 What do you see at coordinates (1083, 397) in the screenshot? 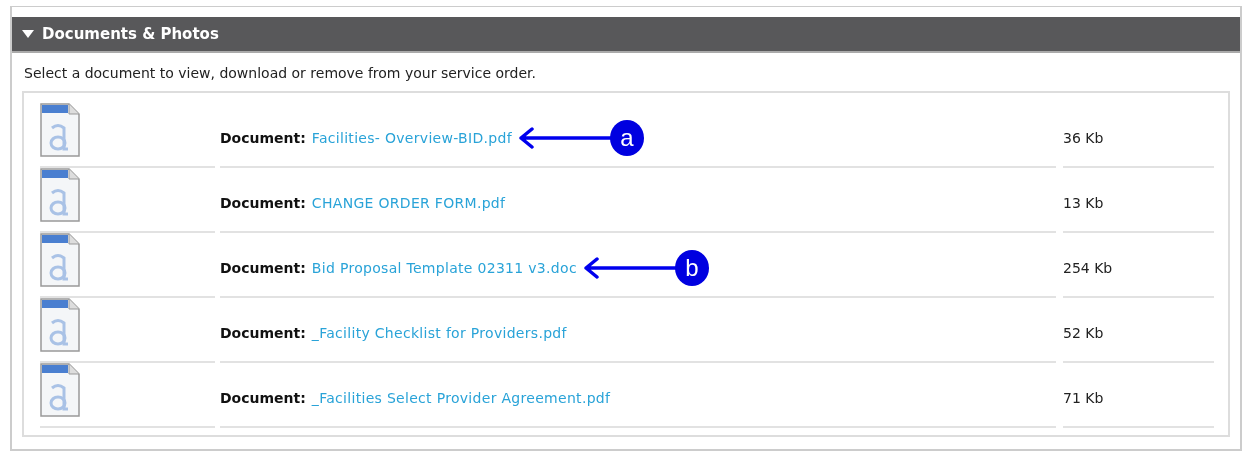
I see `file-size: 71 Kb` at bounding box center [1083, 397].